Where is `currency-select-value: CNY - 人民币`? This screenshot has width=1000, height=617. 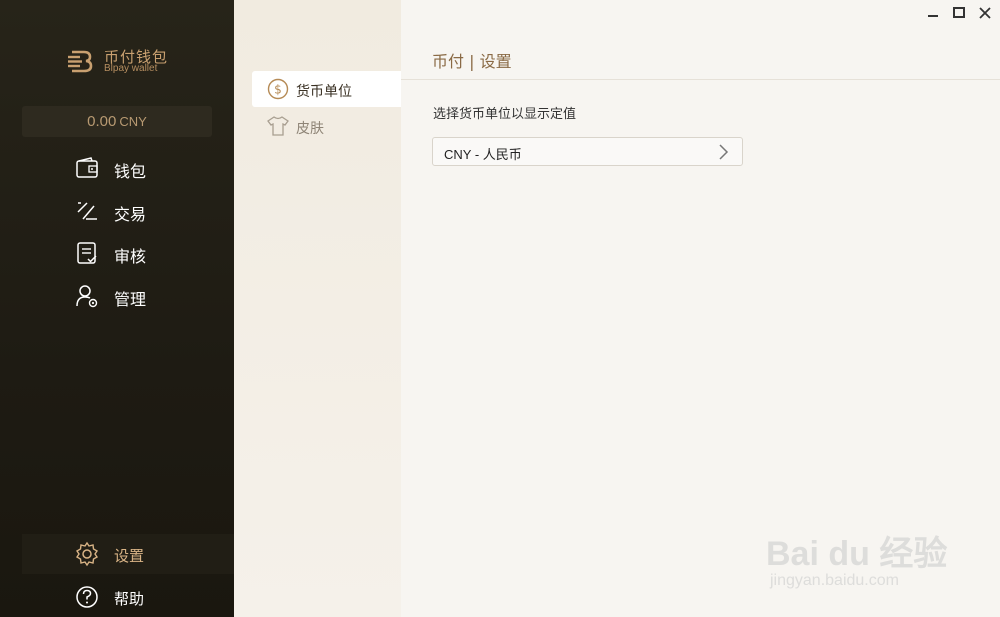
currency-select-value: CNY - 人民币 is located at coordinates (483, 154).